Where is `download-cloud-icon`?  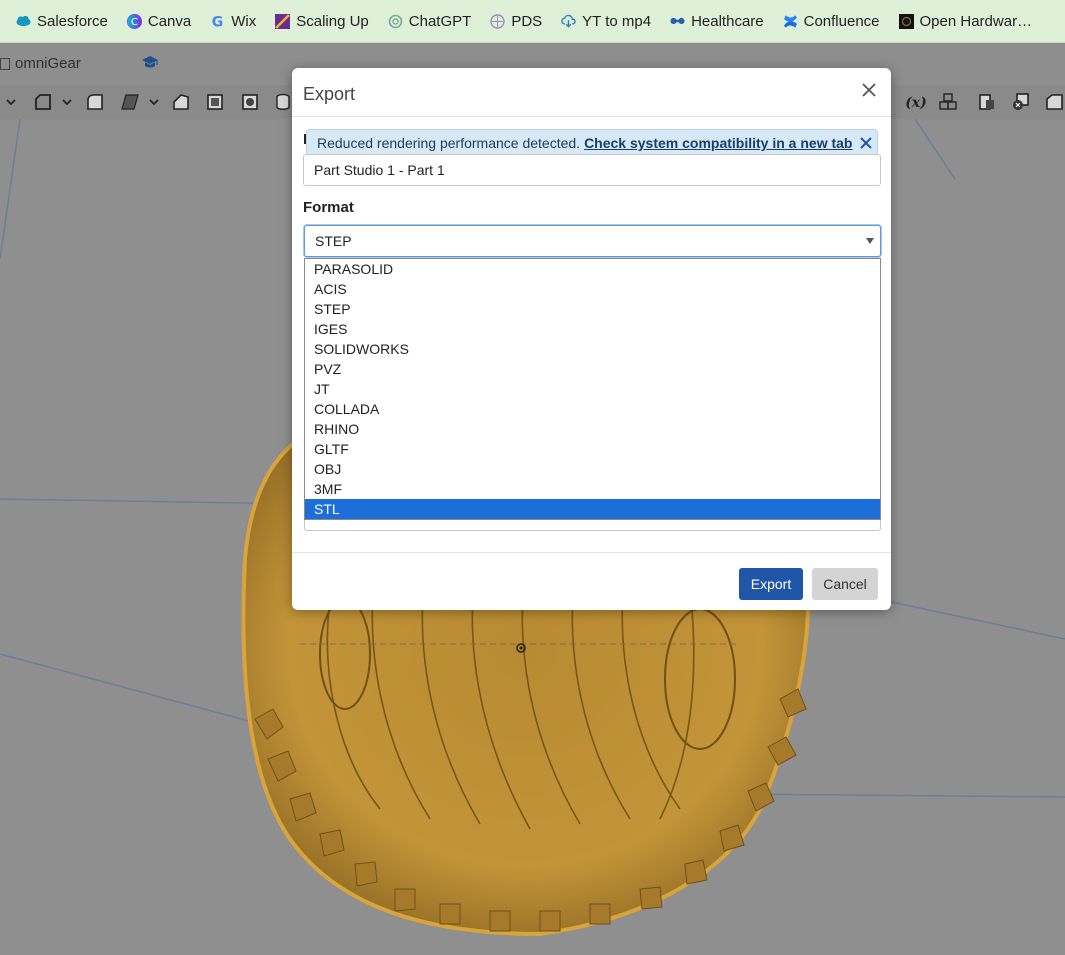 download-cloud-icon is located at coordinates (568, 21).